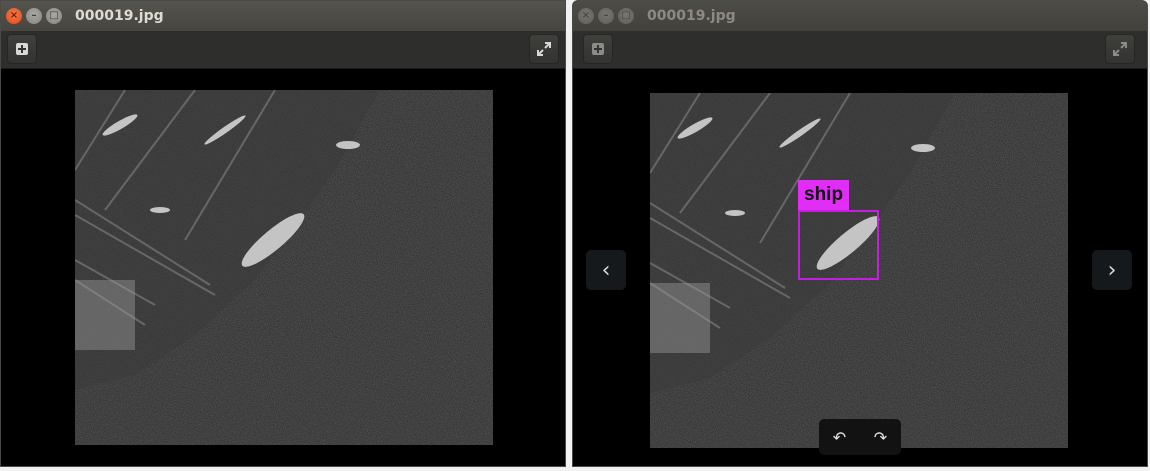 The width and height of the screenshot is (1150, 471). Describe the element at coordinates (824, 195) in the screenshot. I see `detection-label: ship` at that location.